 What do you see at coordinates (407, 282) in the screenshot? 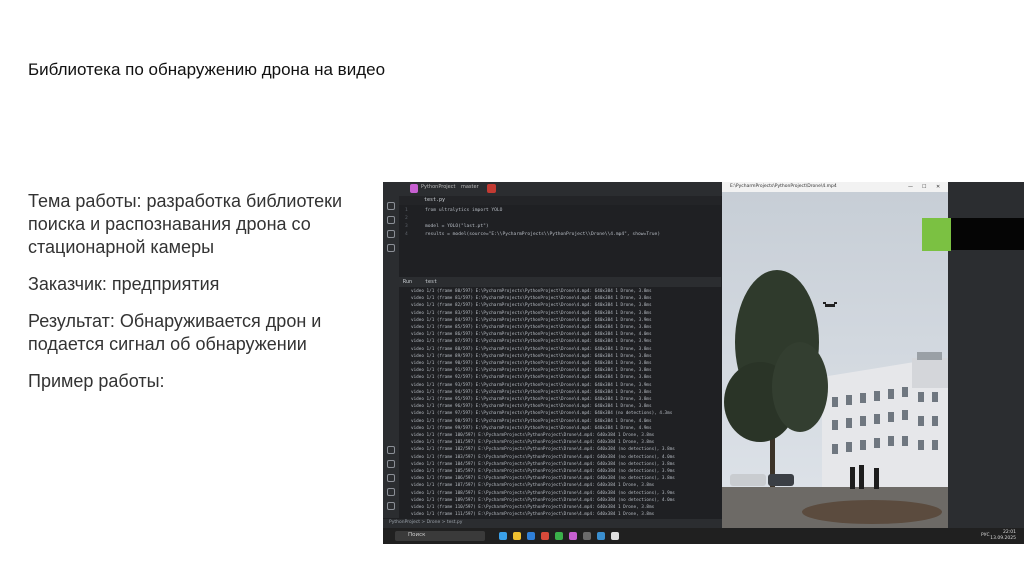
I see `run-label: Run` at bounding box center [407, 282].